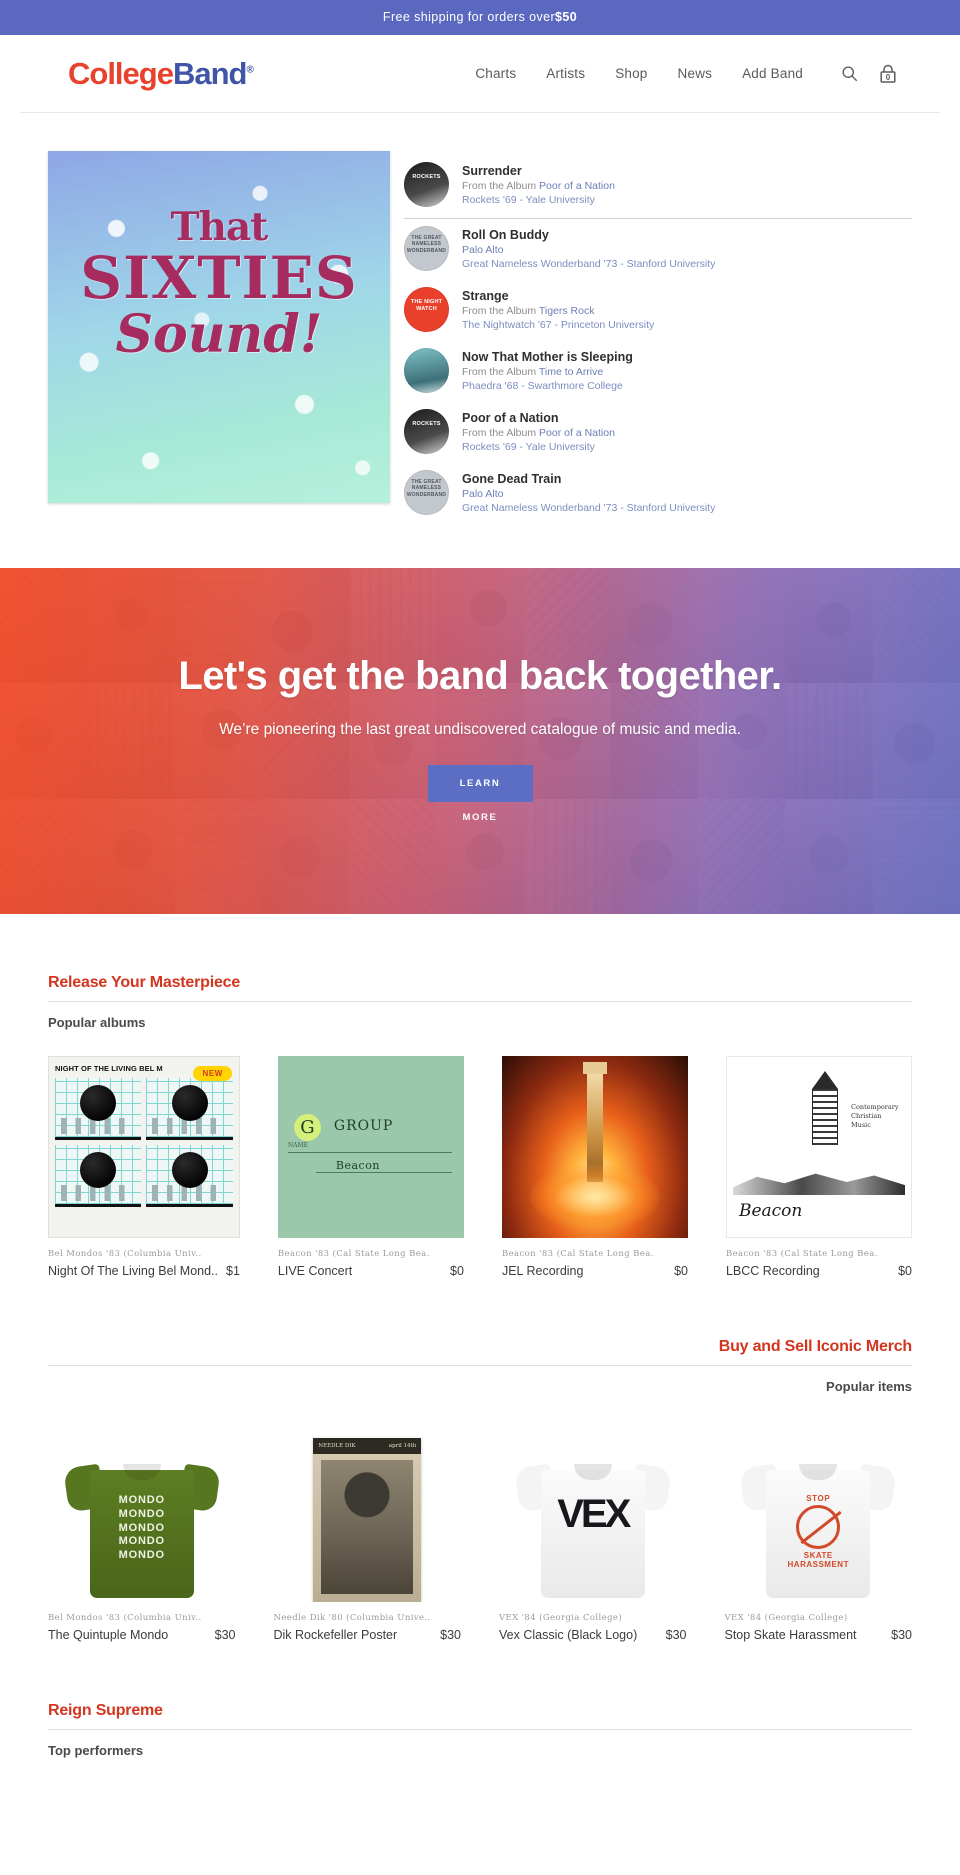  I want to click on merch-section-heading: Buy and Sell Iconic Merch, so click(815, 1346).